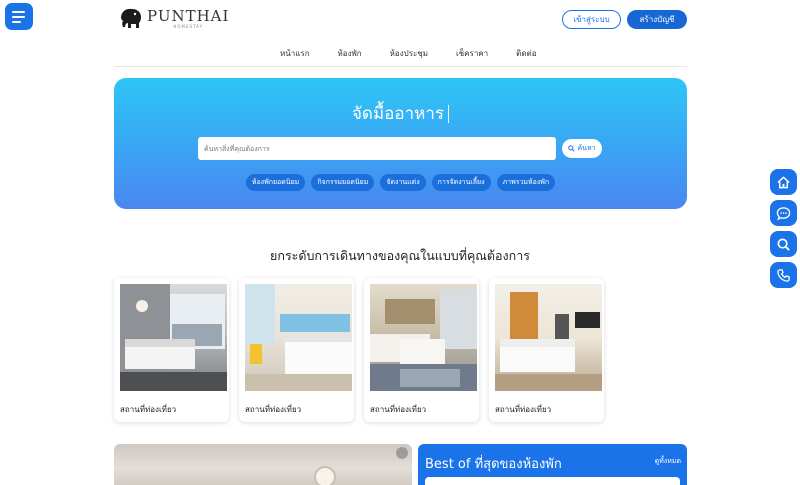 Image resolution: width=800 pixels, height=485 pixels. What do you see at coordinates (526, 182) in the screenshot?
I see `chip-rooms-overview: ภาพรวมห้องพัก` at bounding box center [526, 182].